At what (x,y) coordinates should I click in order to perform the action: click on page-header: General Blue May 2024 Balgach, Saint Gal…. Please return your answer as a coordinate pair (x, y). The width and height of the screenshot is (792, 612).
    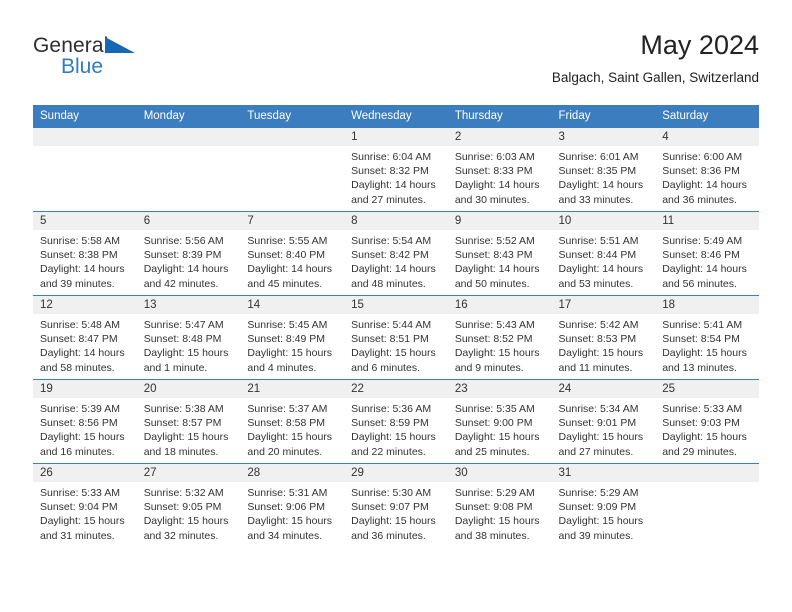
    Looking at the image, I should click on (396, 63).